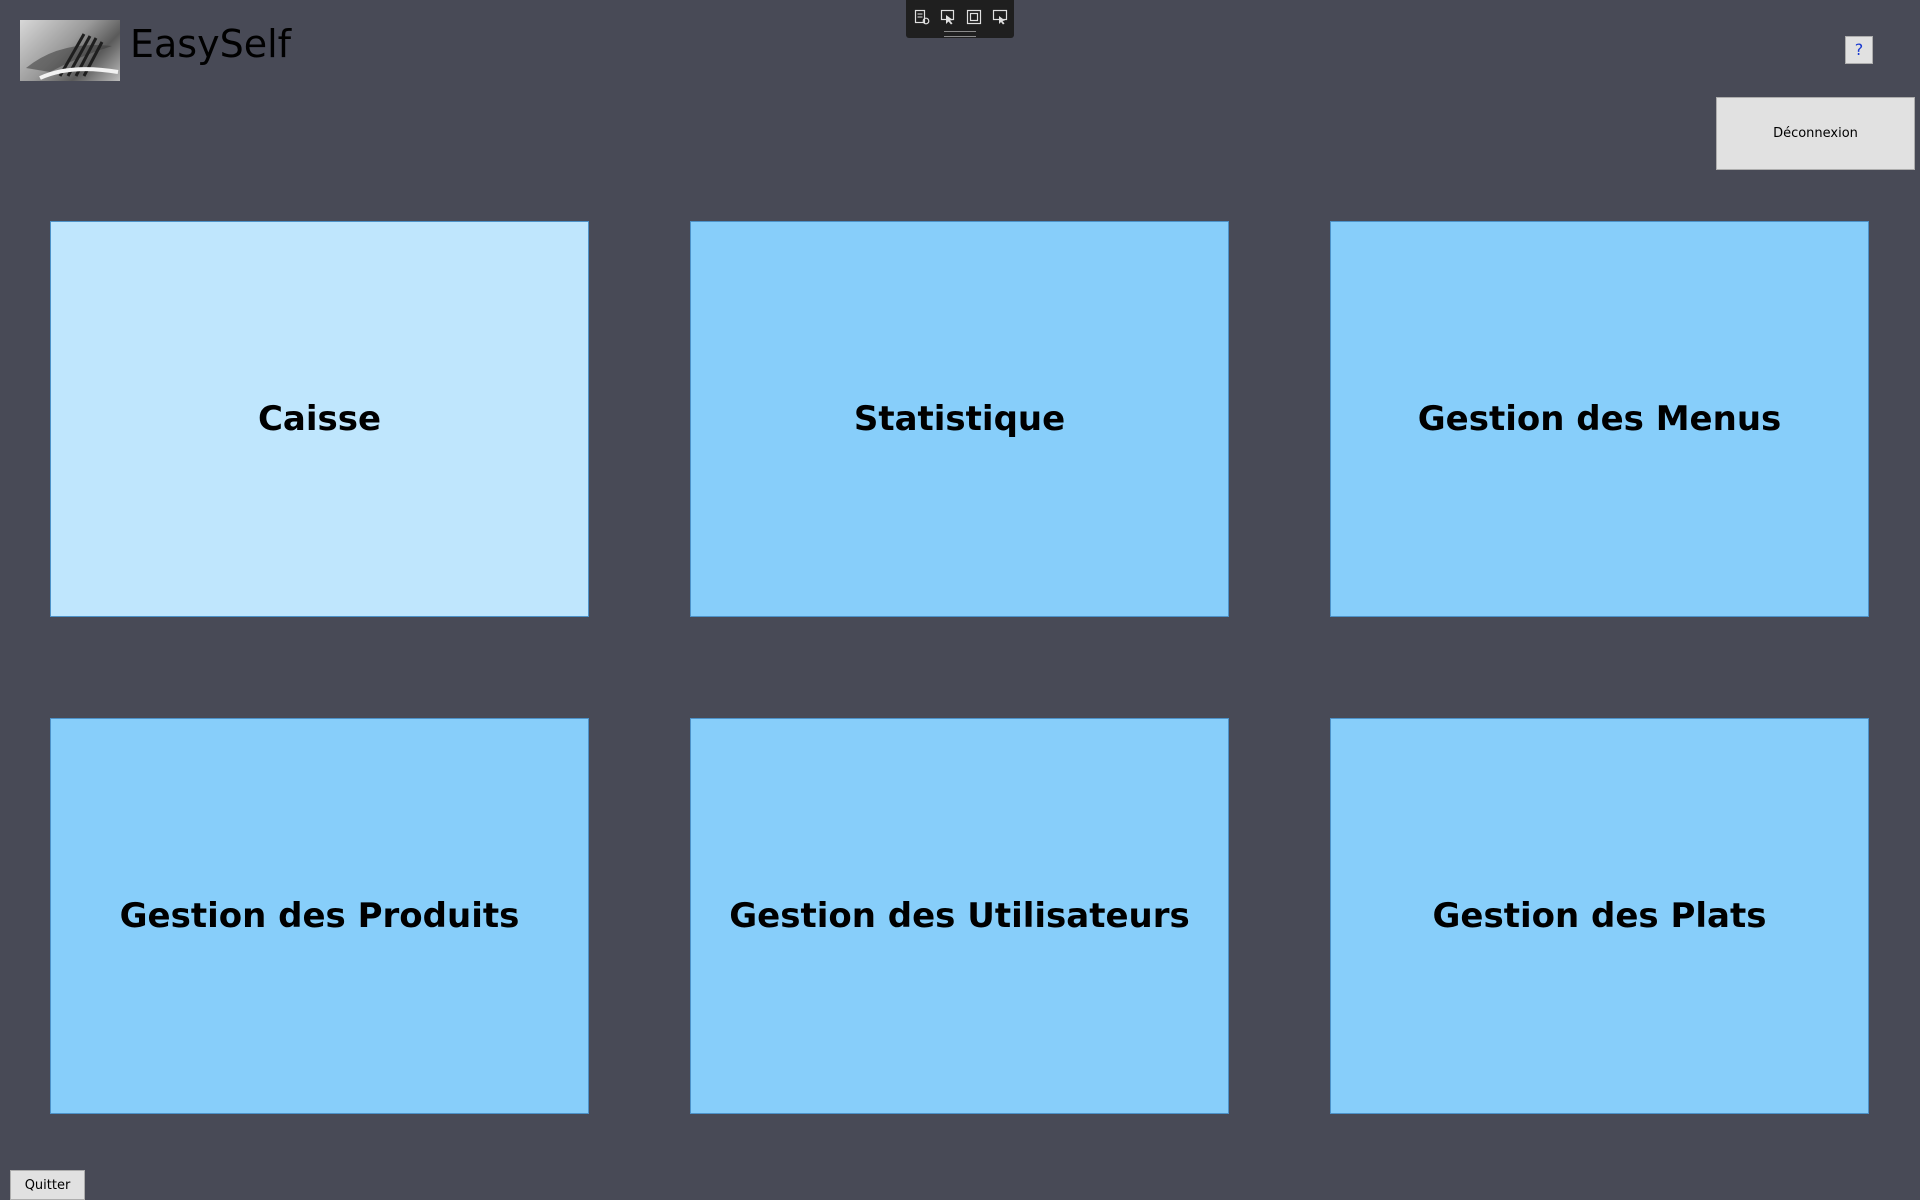  I want to click on tile-statistique: Statistique, so click(959, 419).